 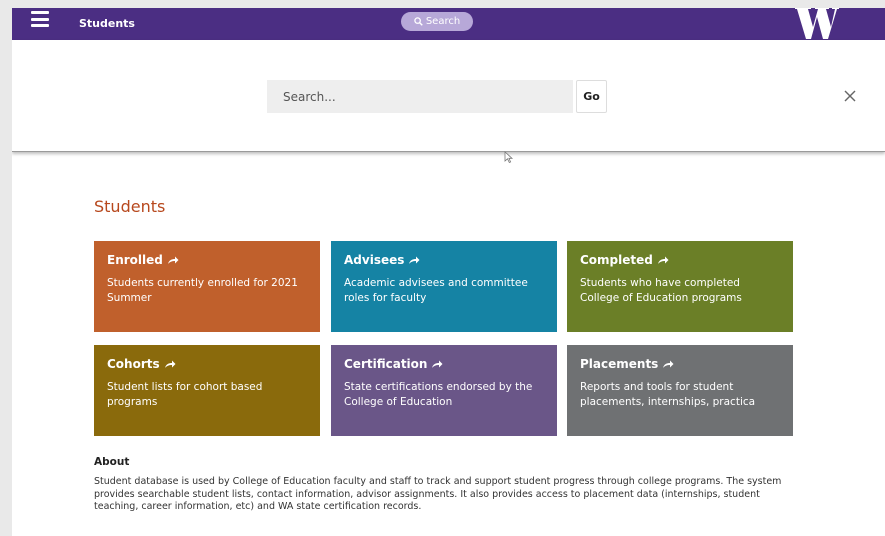 I want to click on close-icon, so click(x=850, y=96).